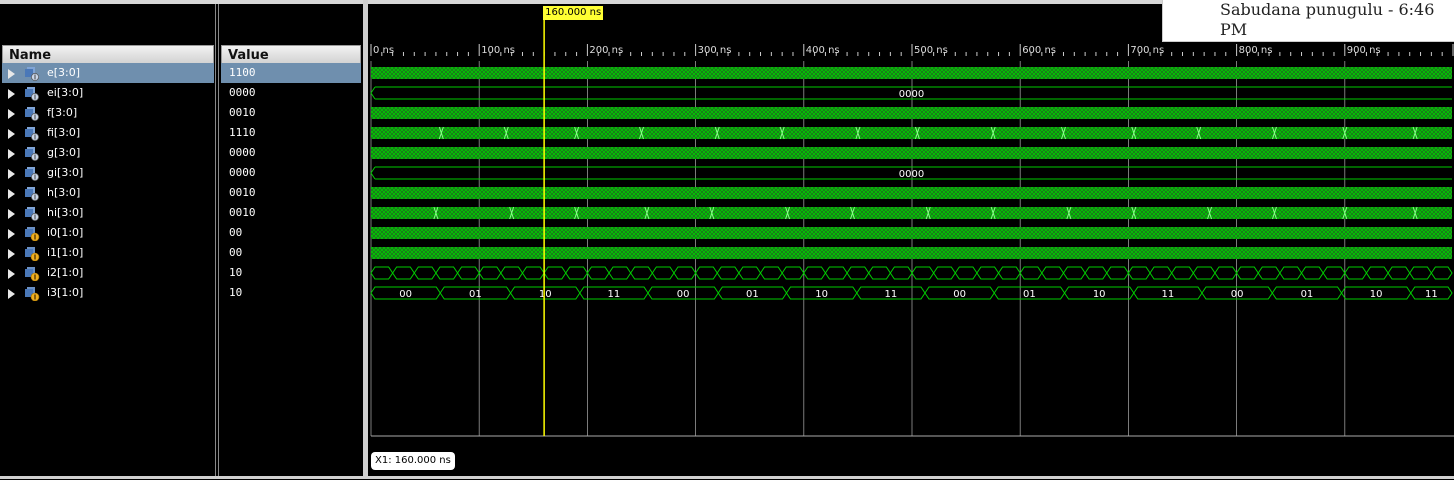 Image resolution: width=1454 pixels, height=480 pixels. Describe the element at coordinates (108, 233) in the screenshot. I see `signal-row: i0[1:0]` at that location.